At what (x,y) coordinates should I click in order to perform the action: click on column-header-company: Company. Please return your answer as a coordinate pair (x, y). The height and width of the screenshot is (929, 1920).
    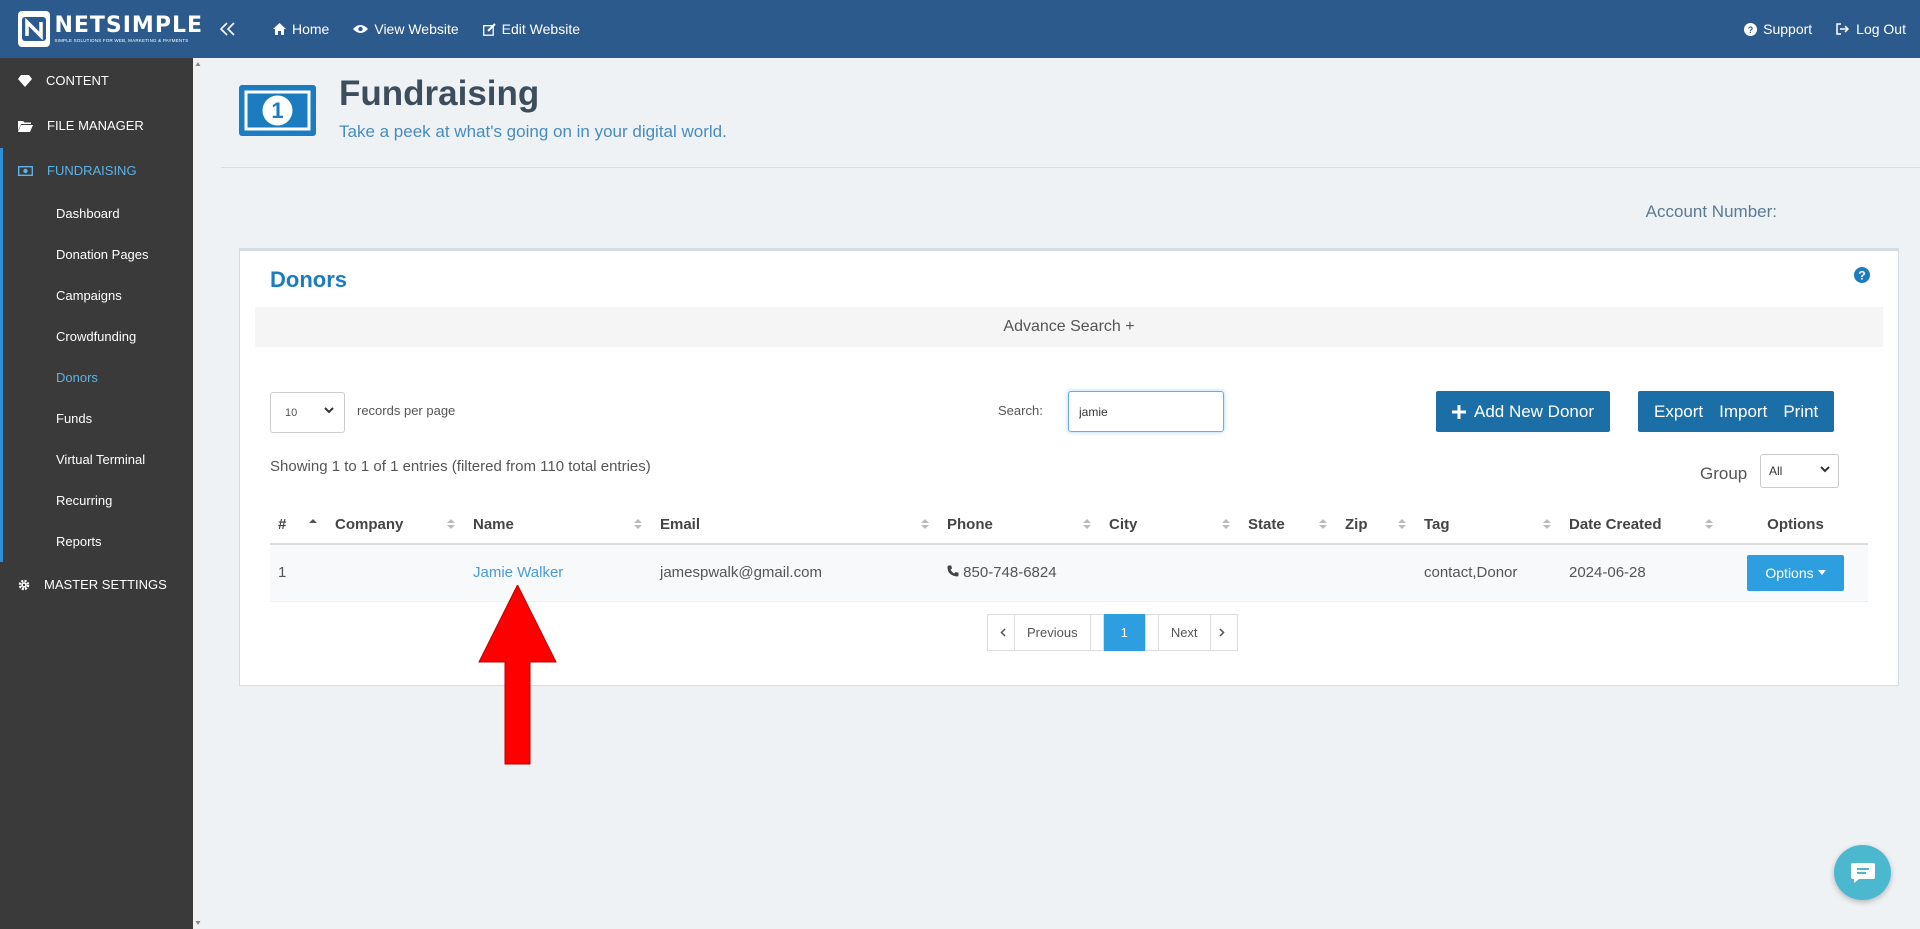
    Looking at the image, I should click on (396, 525).